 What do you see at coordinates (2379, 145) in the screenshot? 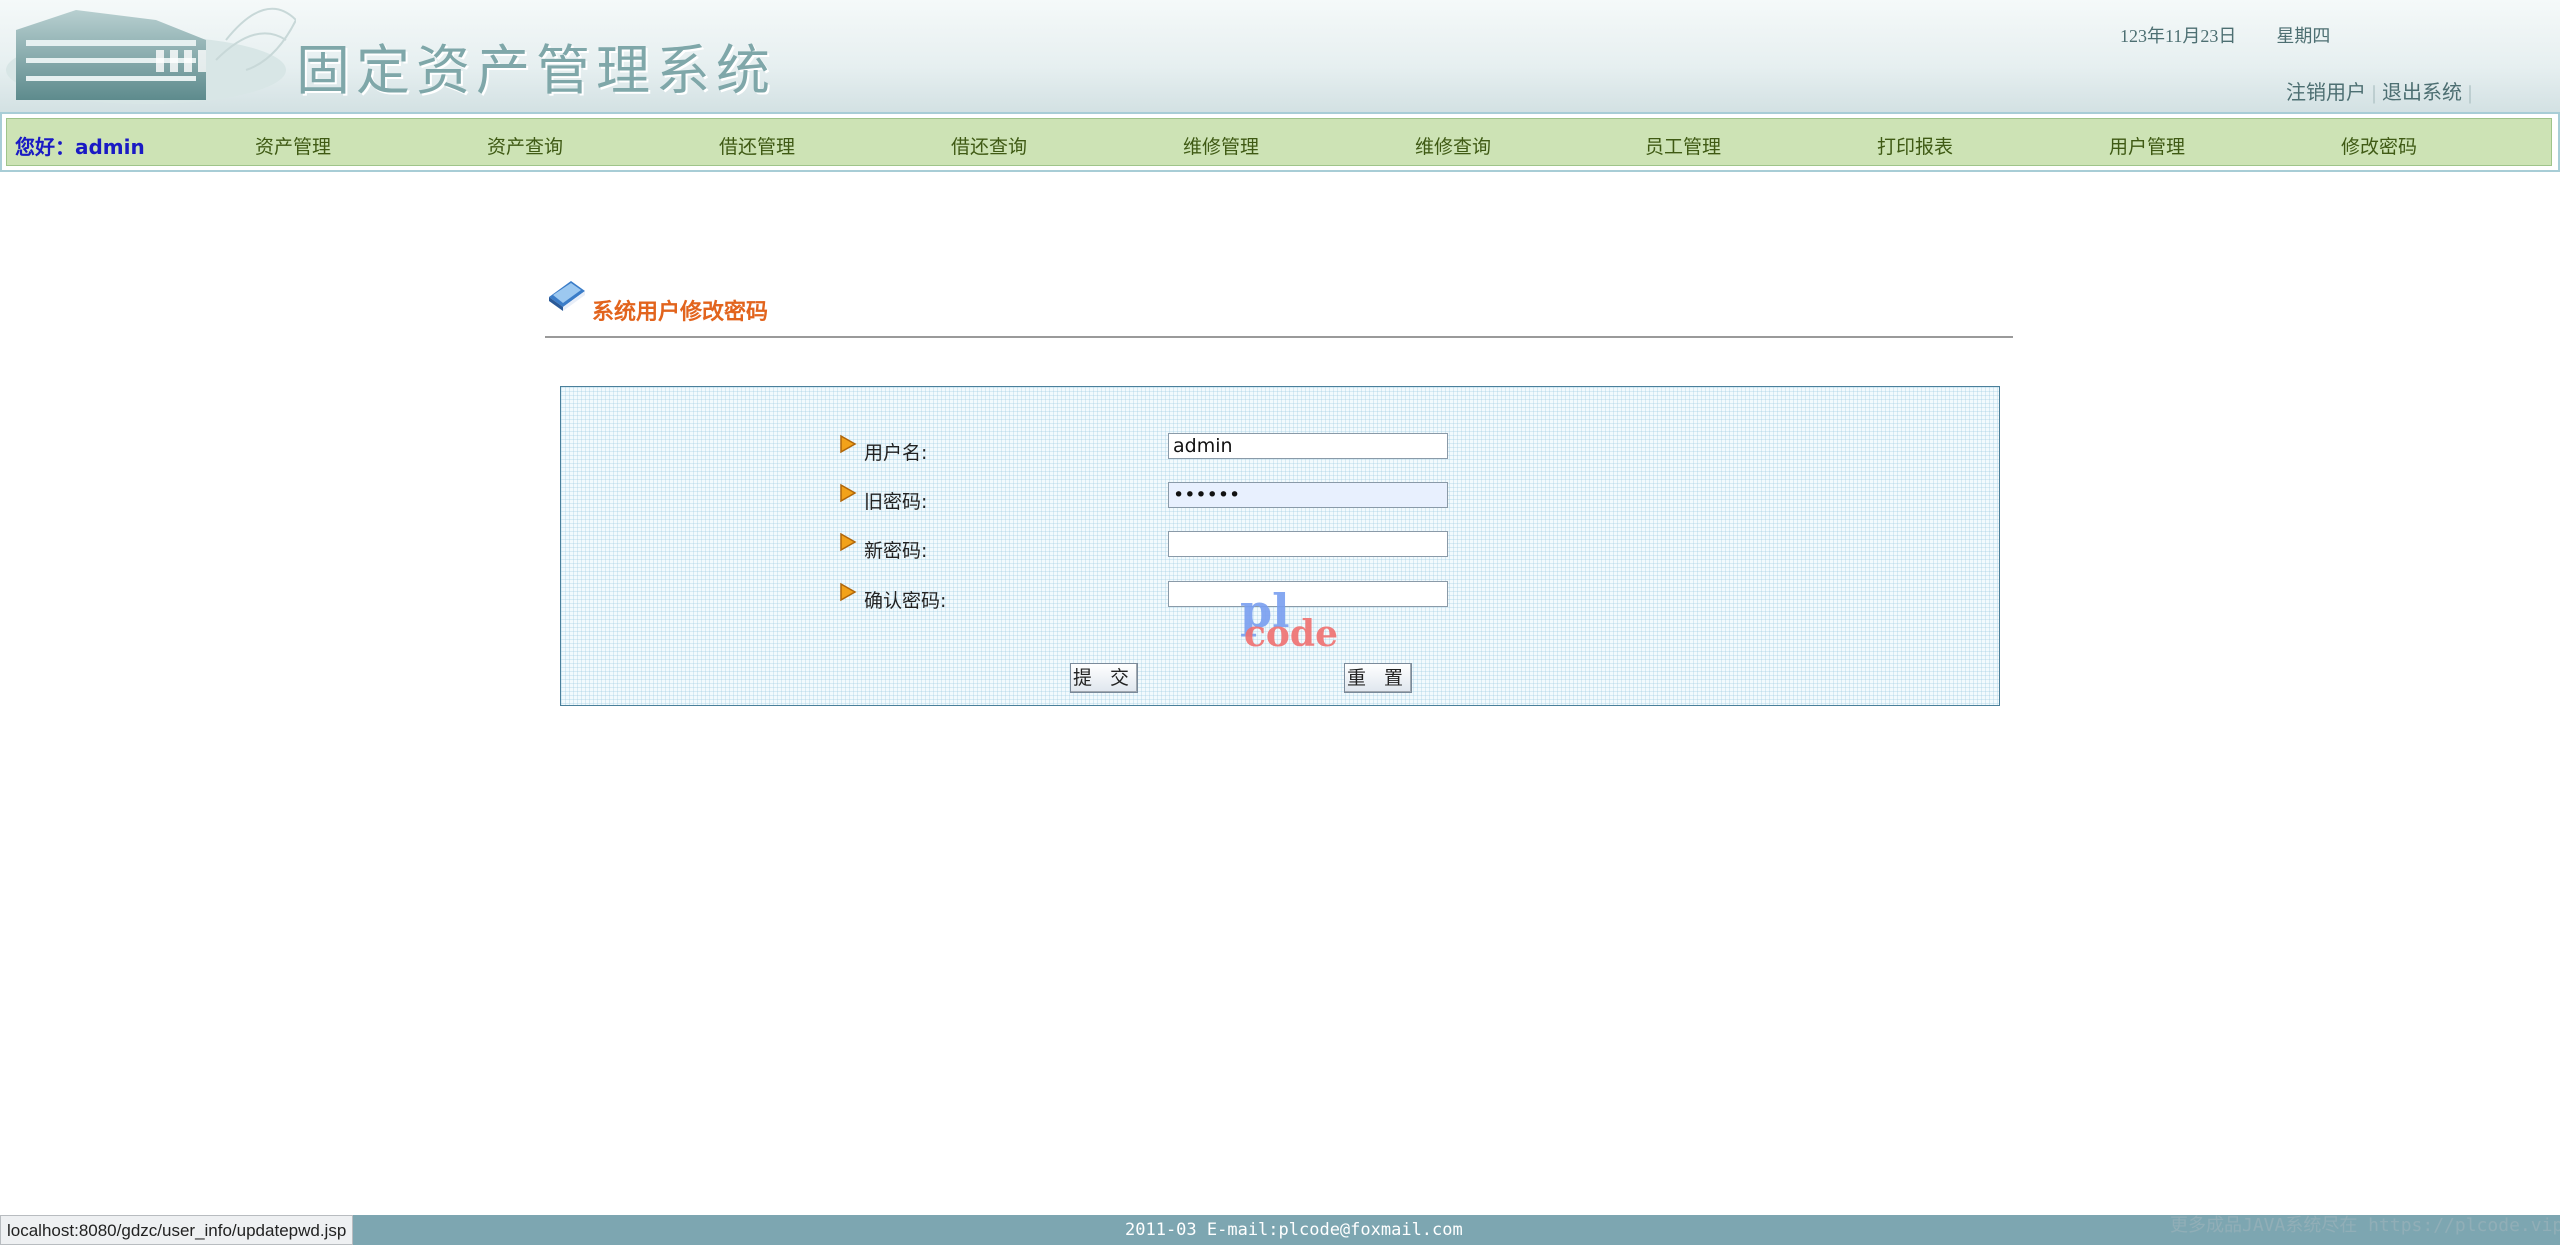
I see `nav-change-password: 修改密码` at bounding box center [2379, 145].